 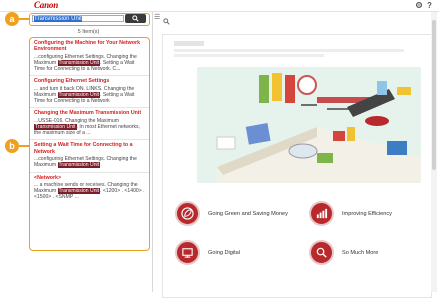 What do you see at coordinates (89, 178) in the screenshot?
I see `result-title: <Network>` at bounding box center [89, 178].